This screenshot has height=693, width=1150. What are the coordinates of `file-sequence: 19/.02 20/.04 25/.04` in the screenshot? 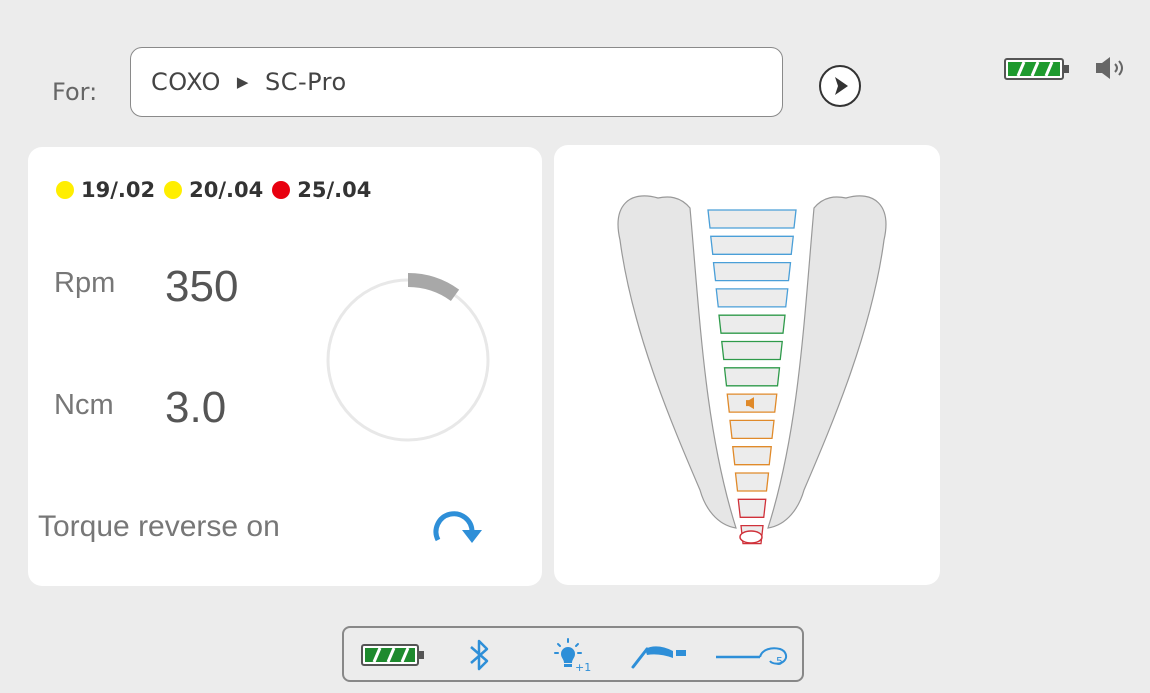 It's located at (218, 190).